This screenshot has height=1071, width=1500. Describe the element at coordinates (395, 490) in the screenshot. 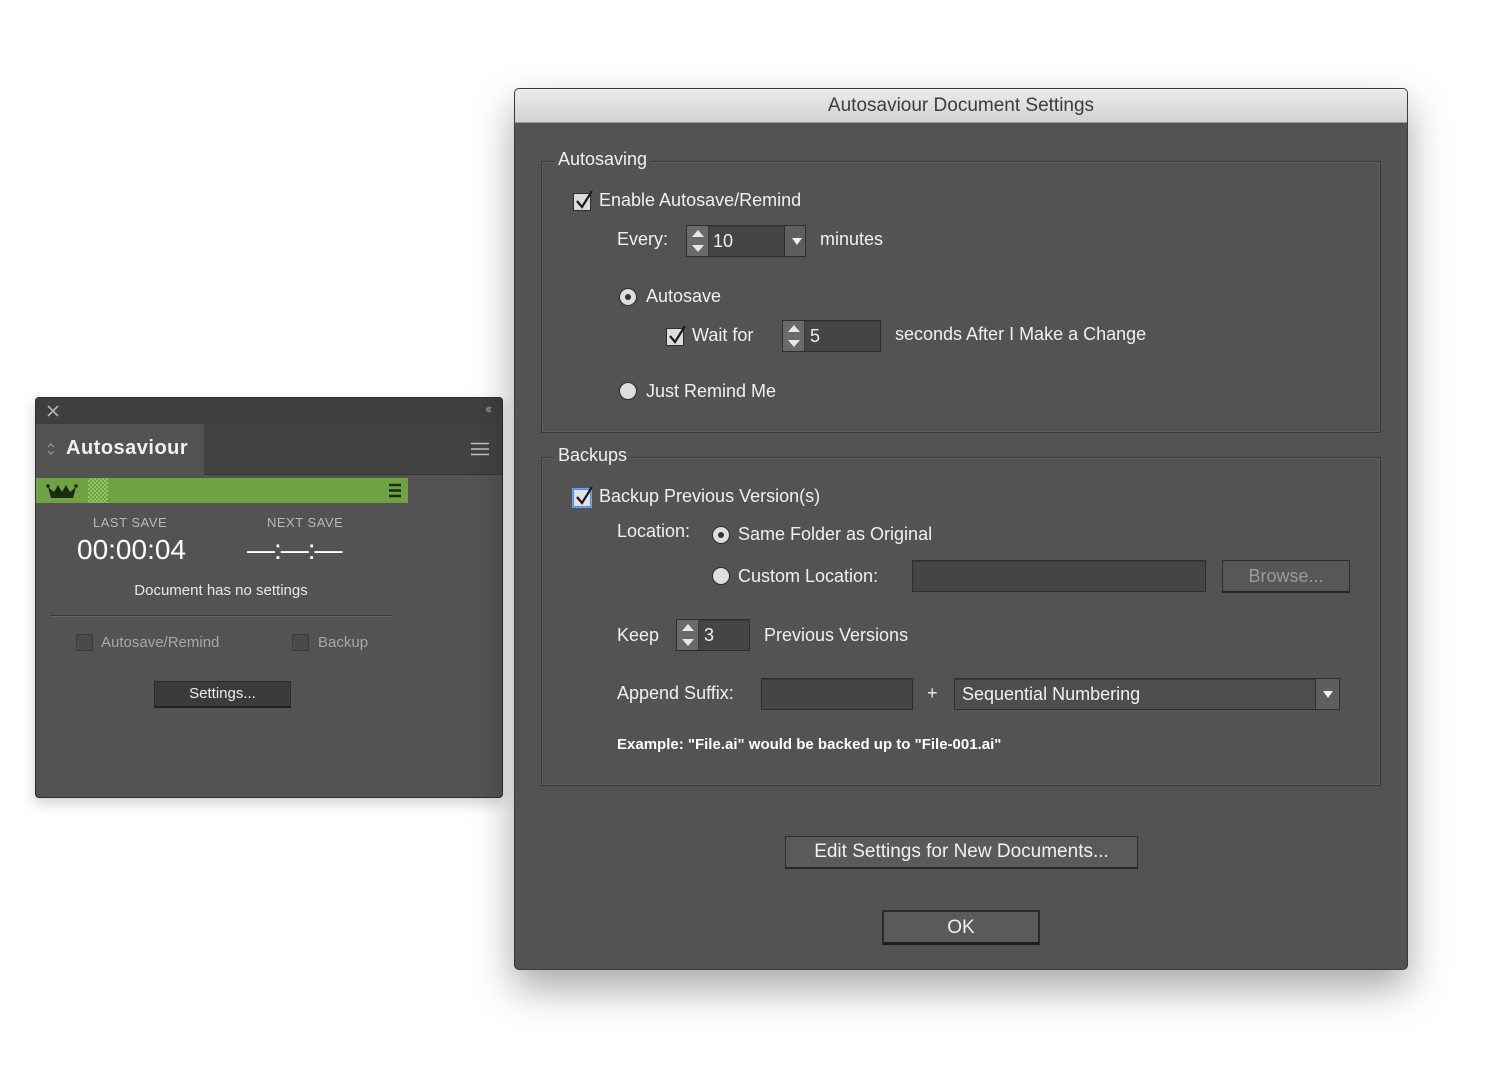

I see `status-menu-icon` at that location.